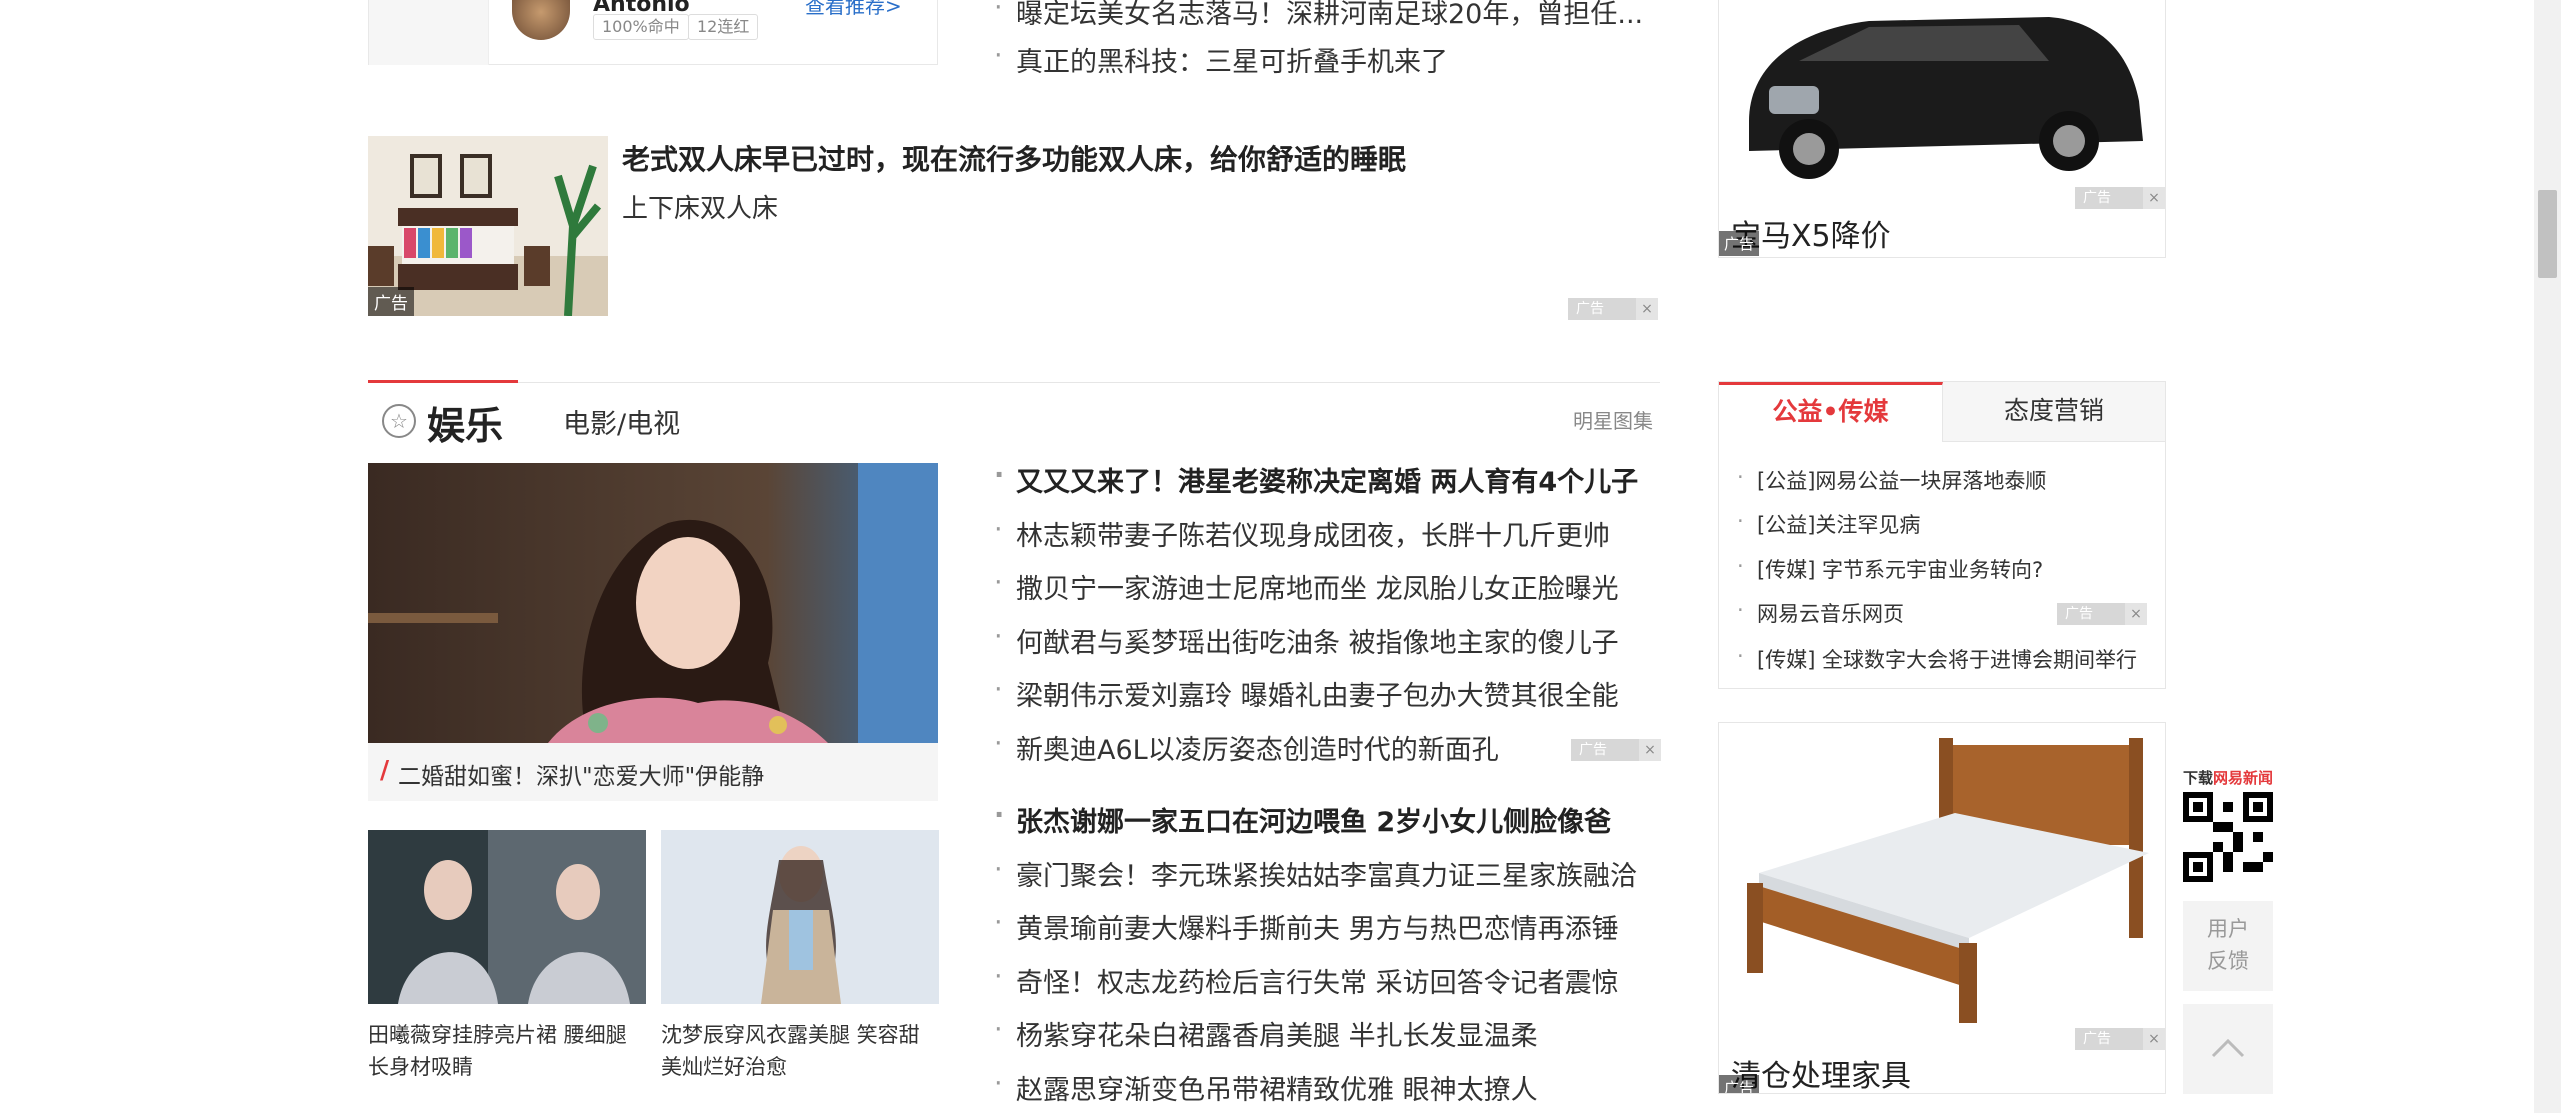 This screenshot has height=1113, width=2561. What do you see at coordinates (1890, 569) in the screenshot?
I see `public-item-link: [传媒] 字节系元宇宙业务转向?` at bounding box center [1890, 569].